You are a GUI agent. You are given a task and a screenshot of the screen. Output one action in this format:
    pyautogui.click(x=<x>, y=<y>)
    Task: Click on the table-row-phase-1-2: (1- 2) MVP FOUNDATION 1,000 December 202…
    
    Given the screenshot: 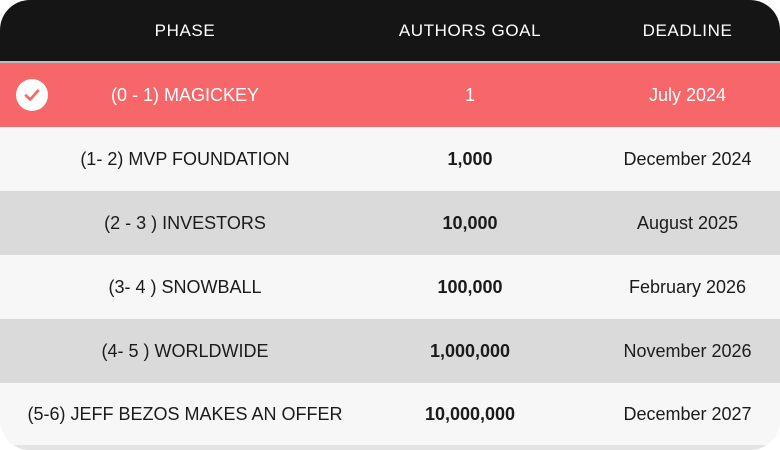 What is the action you would take?
    pyautogui.click(x=390, y=159)
    